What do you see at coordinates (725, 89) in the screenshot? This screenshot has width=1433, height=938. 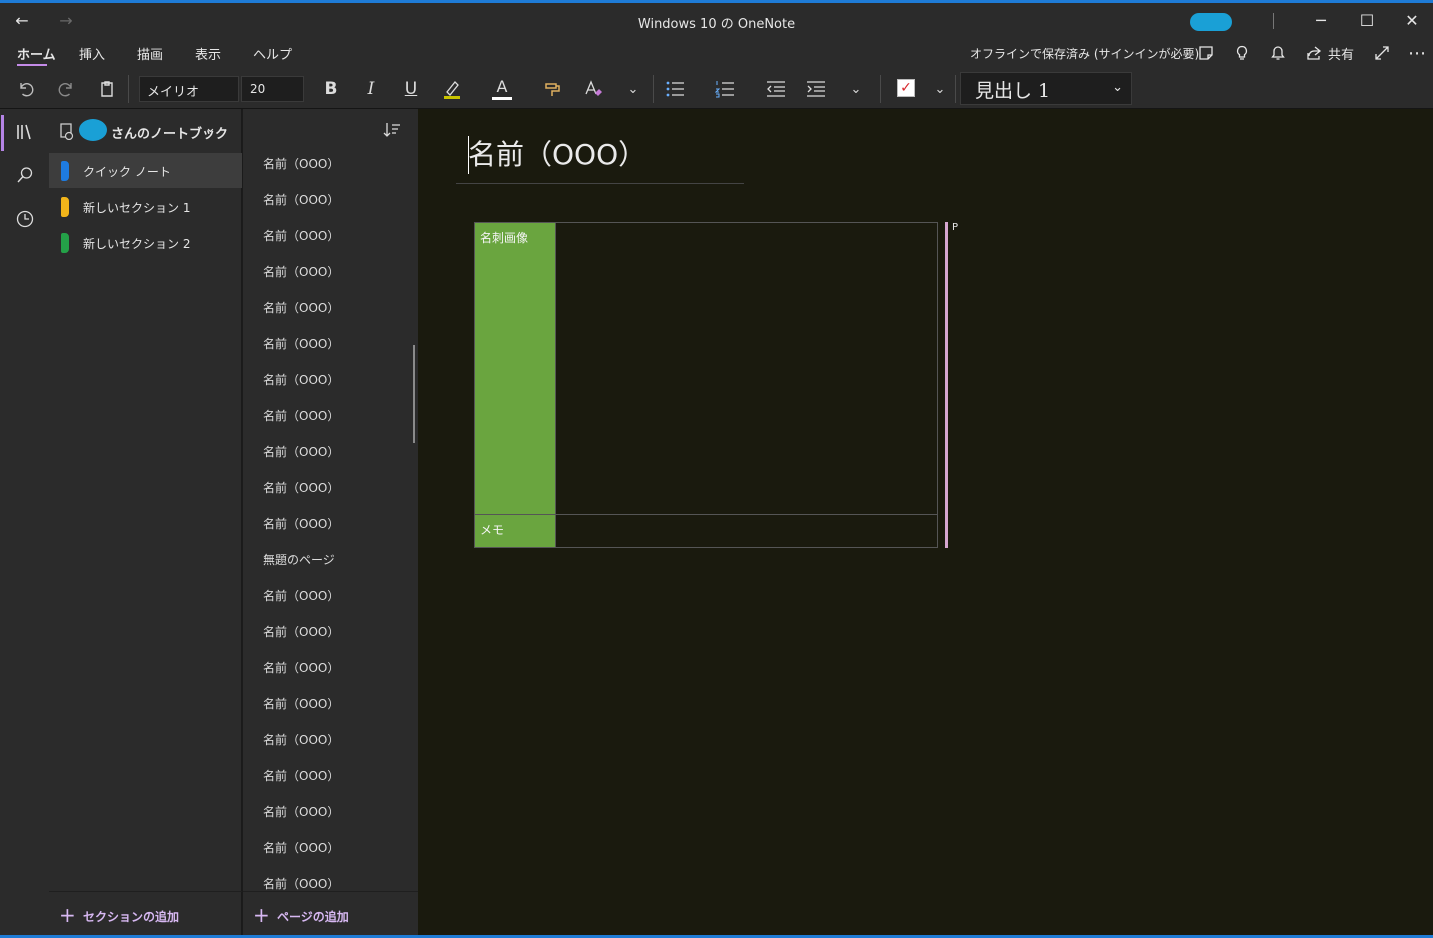 I see `numbered-list-icon` at bounding box center [725, 89].